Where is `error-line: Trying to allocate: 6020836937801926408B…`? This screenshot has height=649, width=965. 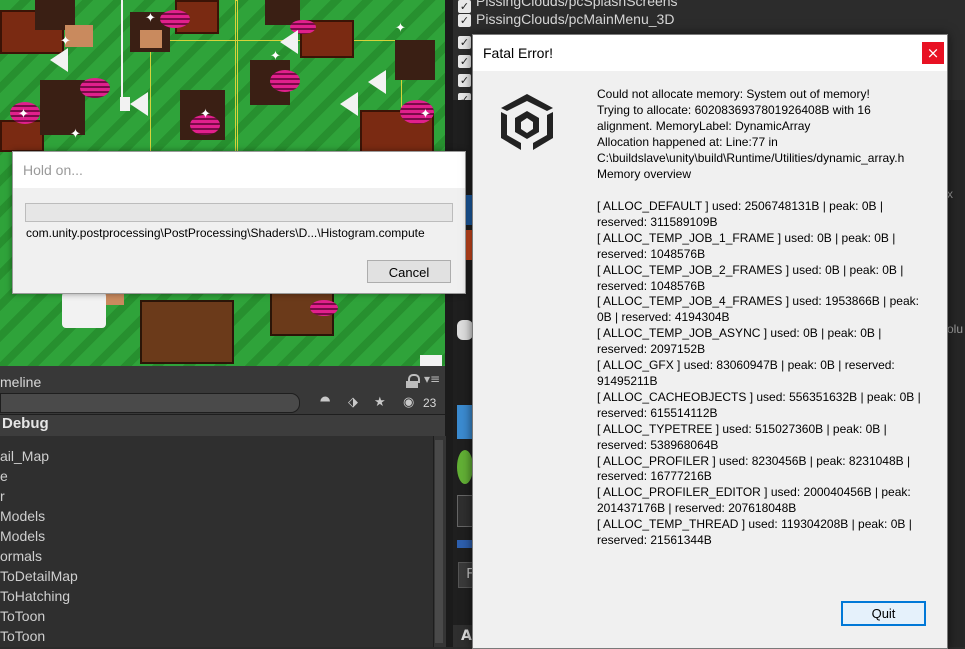 error-line: Trying to allocate: 6020836937801926408B… is located at coordinates (734, 109).